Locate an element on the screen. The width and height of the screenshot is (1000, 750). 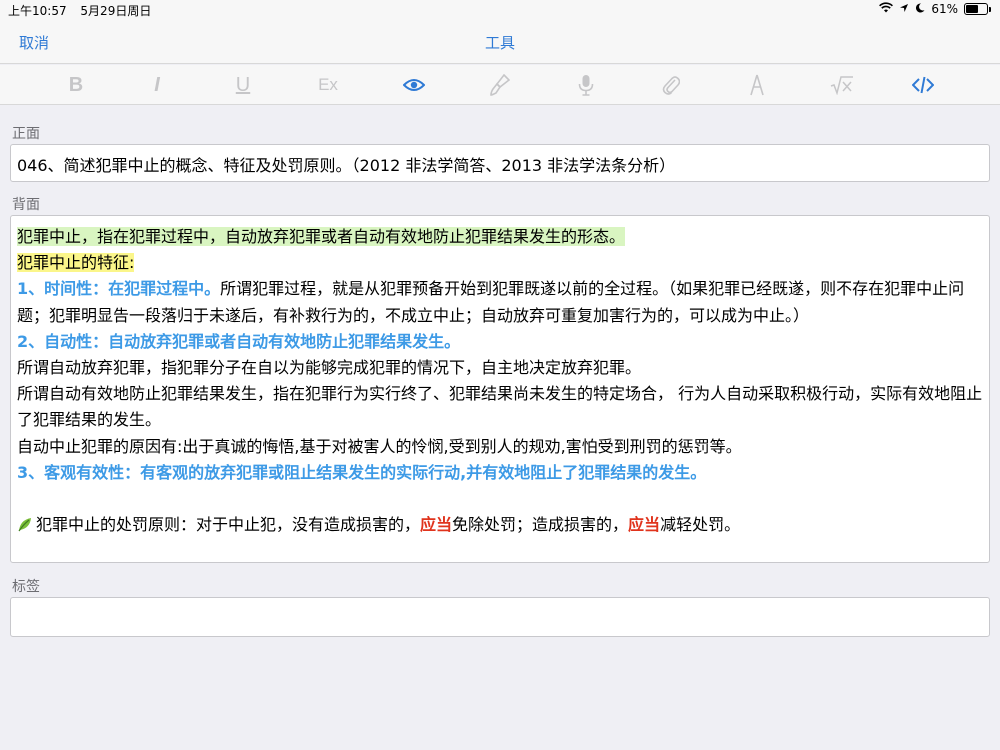
tools-title: 工具 is located at coordinates (500, 42).